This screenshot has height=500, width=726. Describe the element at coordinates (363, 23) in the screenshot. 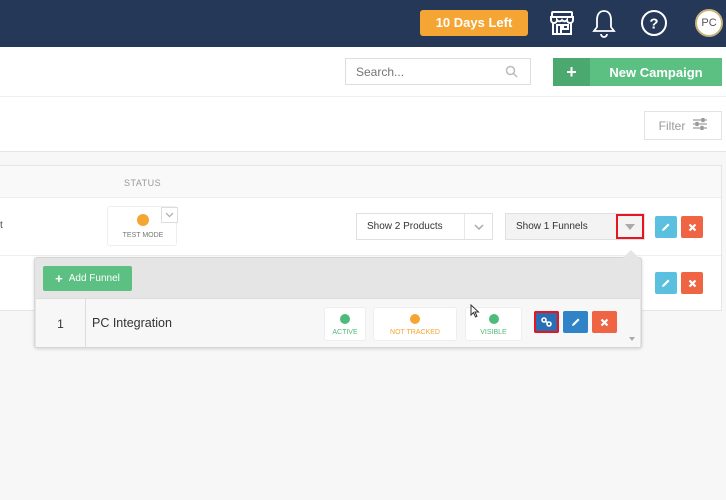

I see `top-navbar: 10 Days Left ? PC` at that location.